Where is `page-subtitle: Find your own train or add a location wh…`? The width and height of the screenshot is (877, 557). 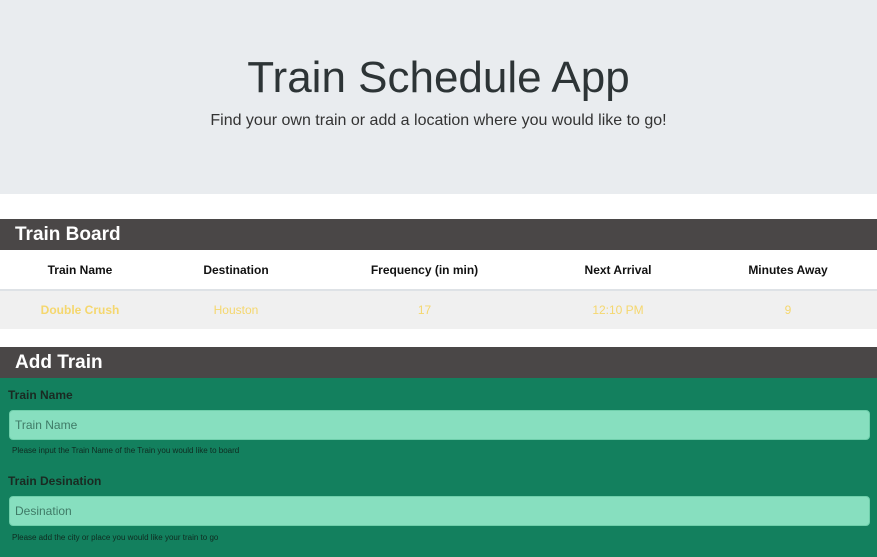 page-subtitle: Find your own train or add a location wh… is located at coordinates (438, 120).